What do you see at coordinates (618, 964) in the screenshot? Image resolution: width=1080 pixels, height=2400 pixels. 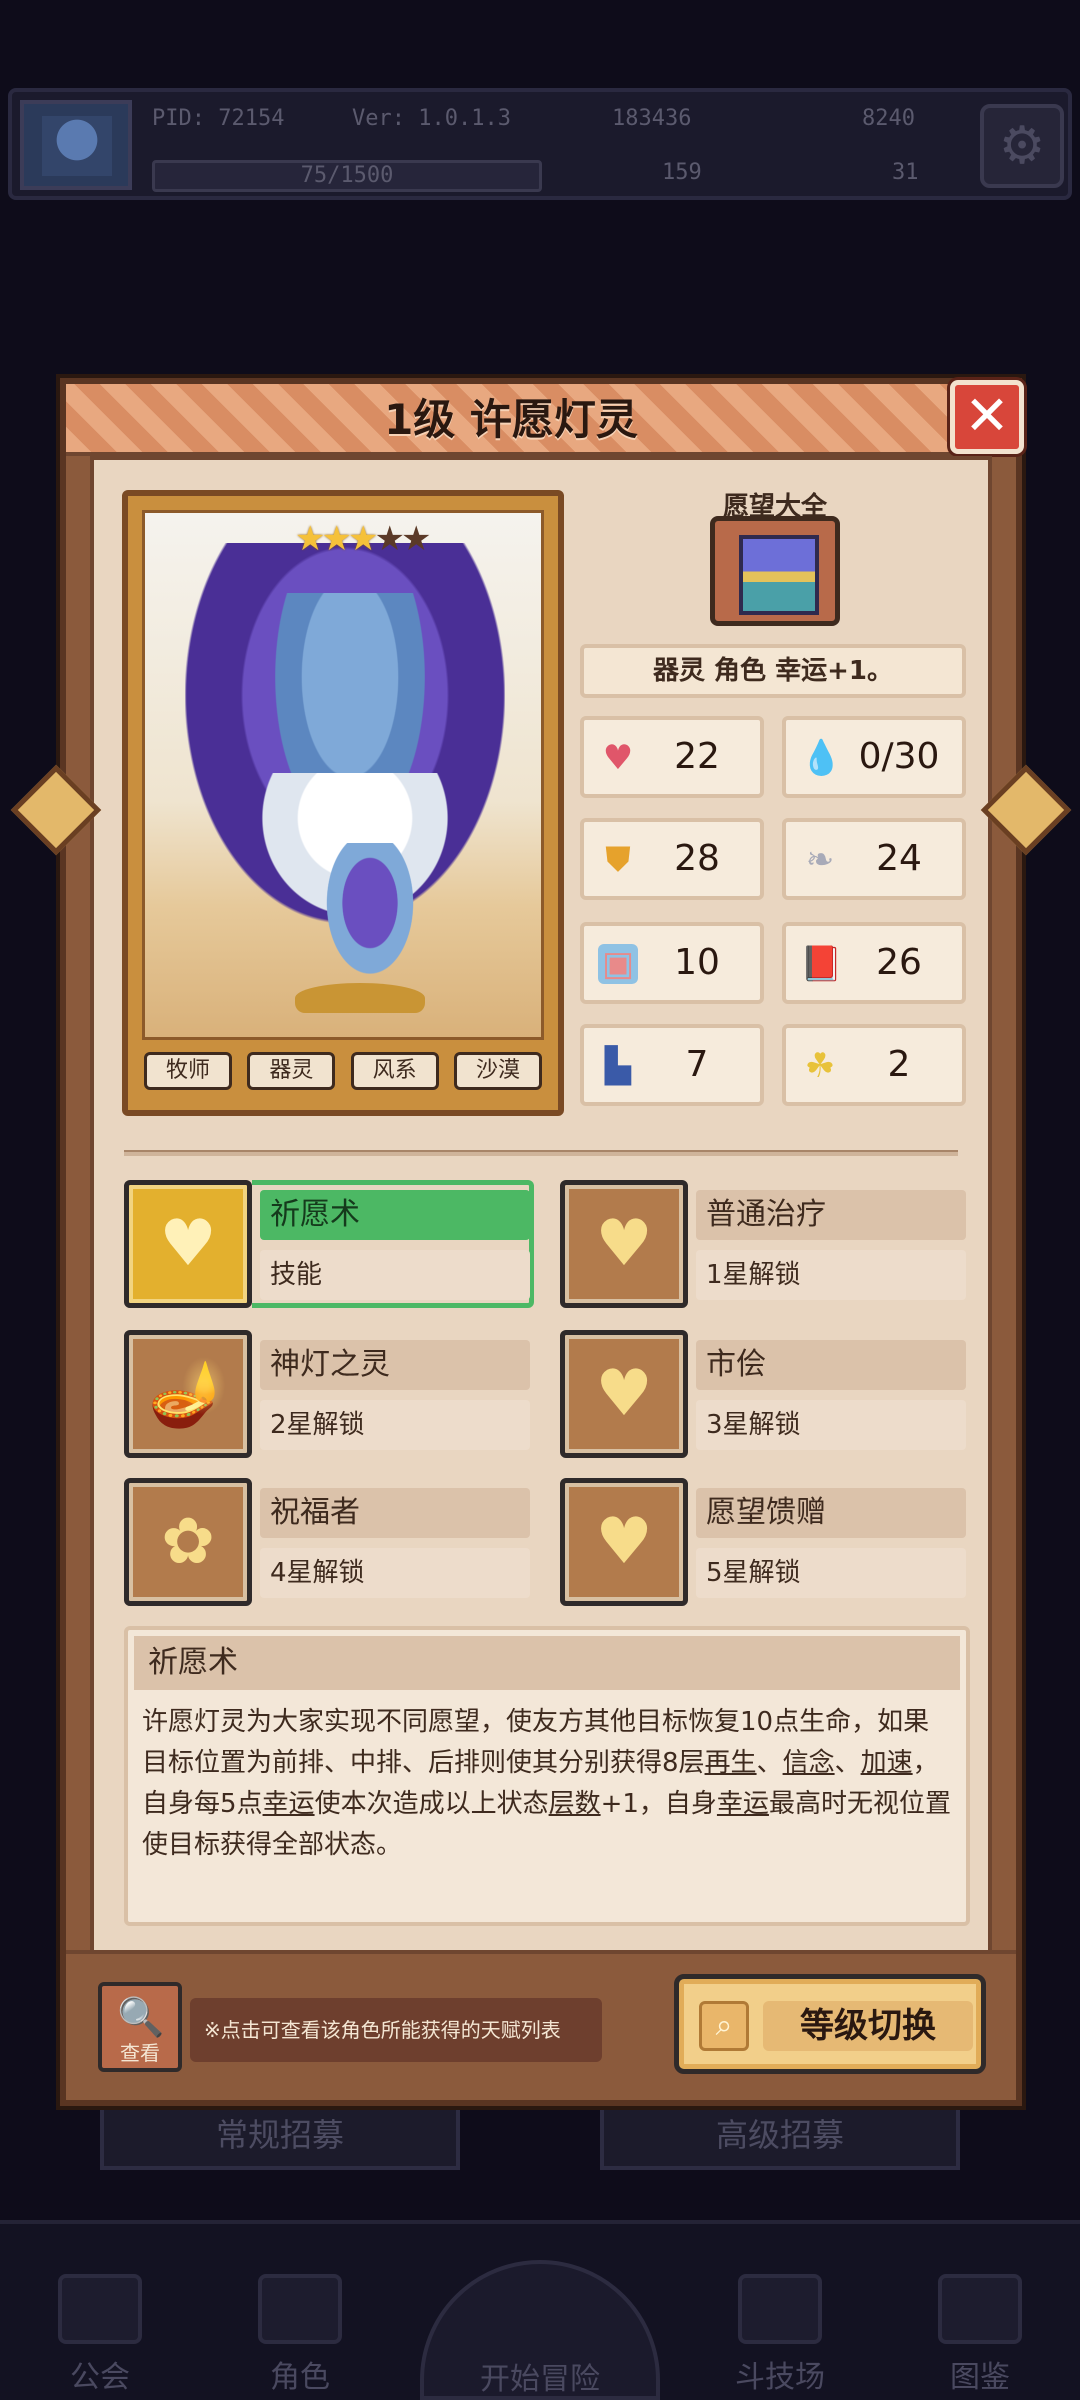 I see `rune-icon: ▣` at bounding box center [618, 964].